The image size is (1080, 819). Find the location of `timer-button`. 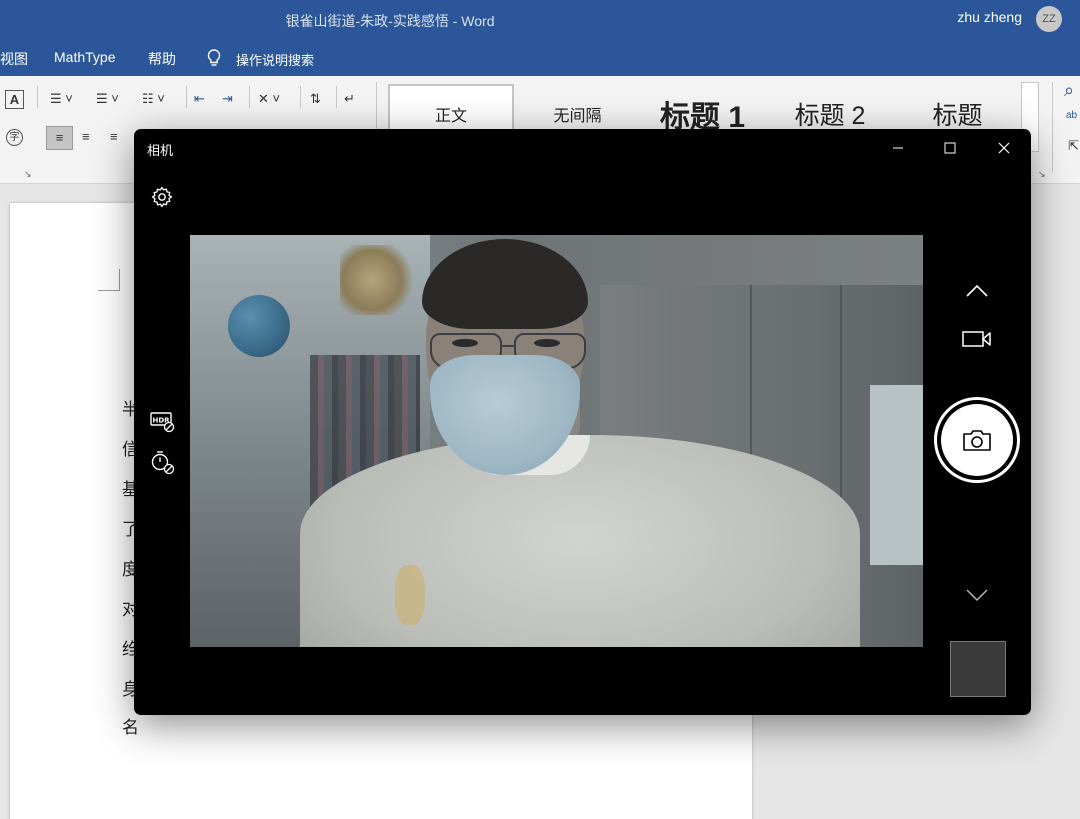

timer-button is located at coordinates (163, 463).